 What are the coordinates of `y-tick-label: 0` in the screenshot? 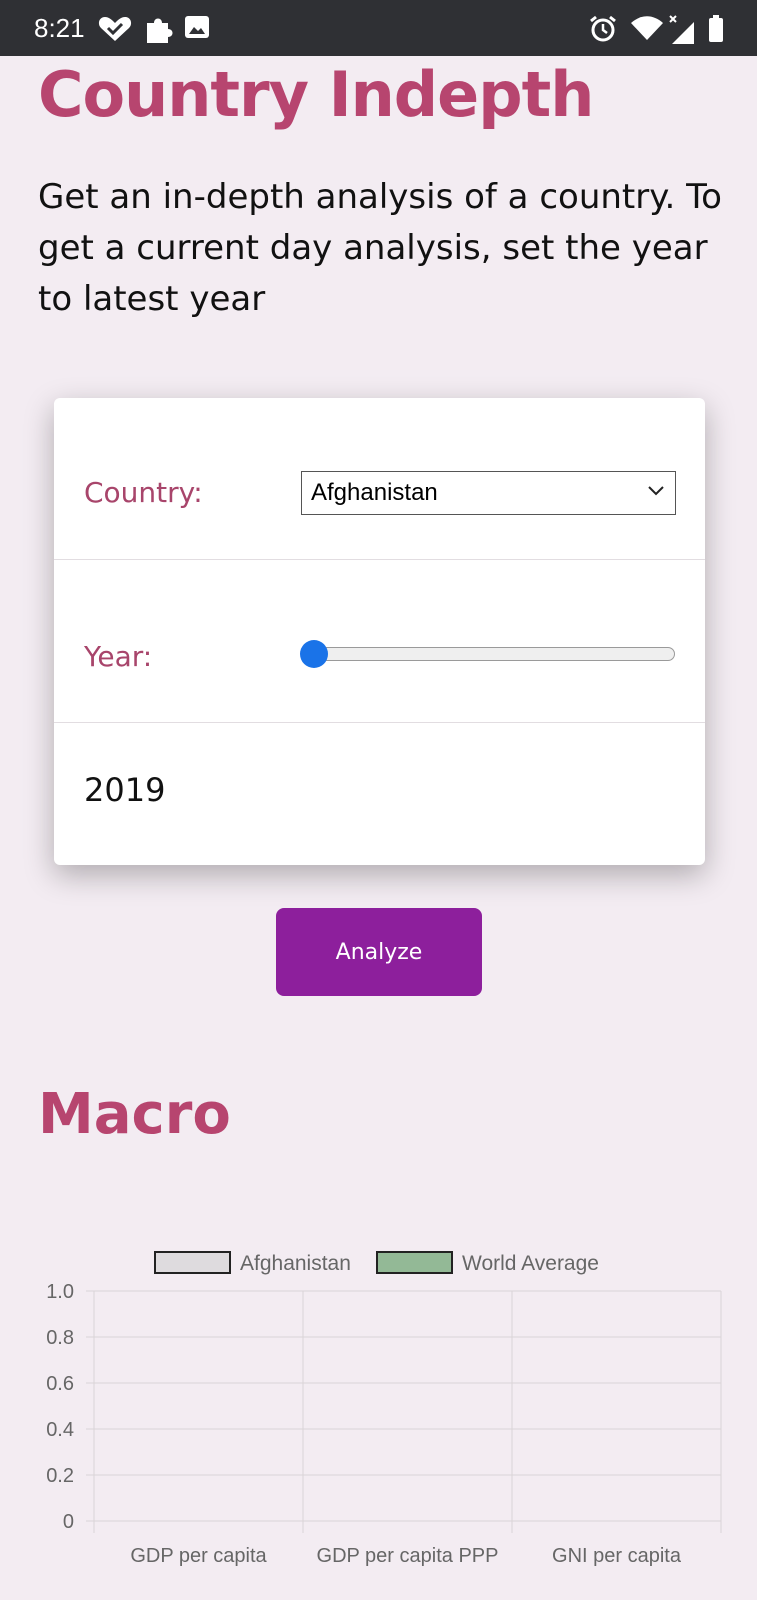 It's located at (68, 1522).